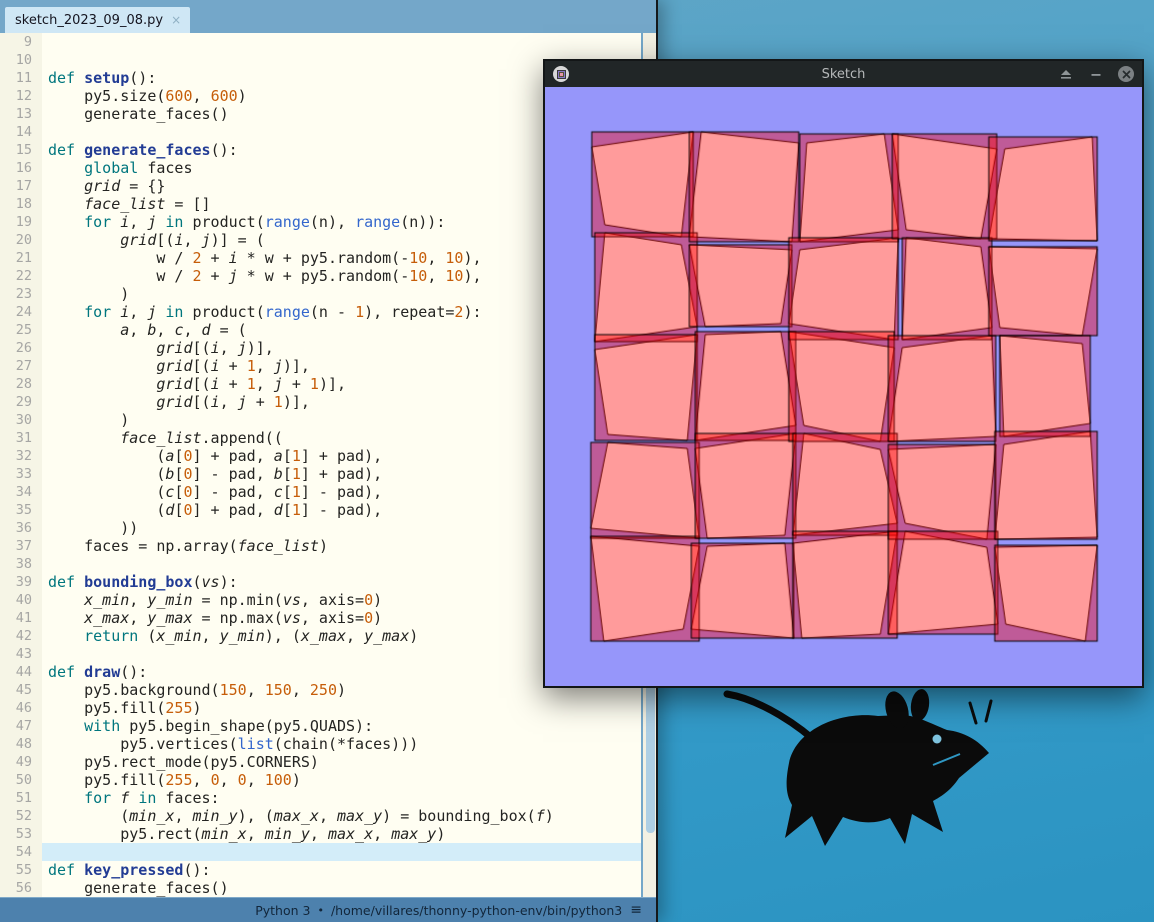  Describe the element at coordinates (23, 690) in the screenshot. I see `line-number: 45` at that location.